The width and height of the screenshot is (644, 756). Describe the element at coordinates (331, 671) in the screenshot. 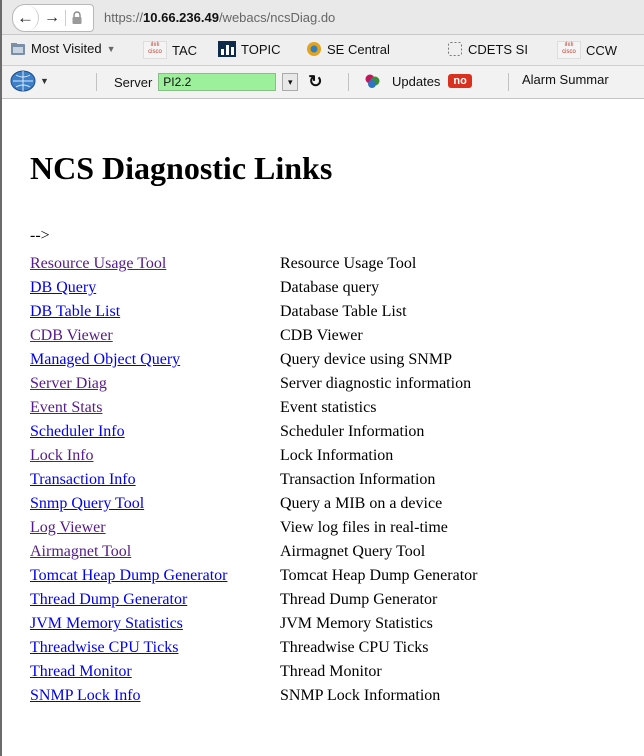

I see `link-description: Thread Monitor` at that location.